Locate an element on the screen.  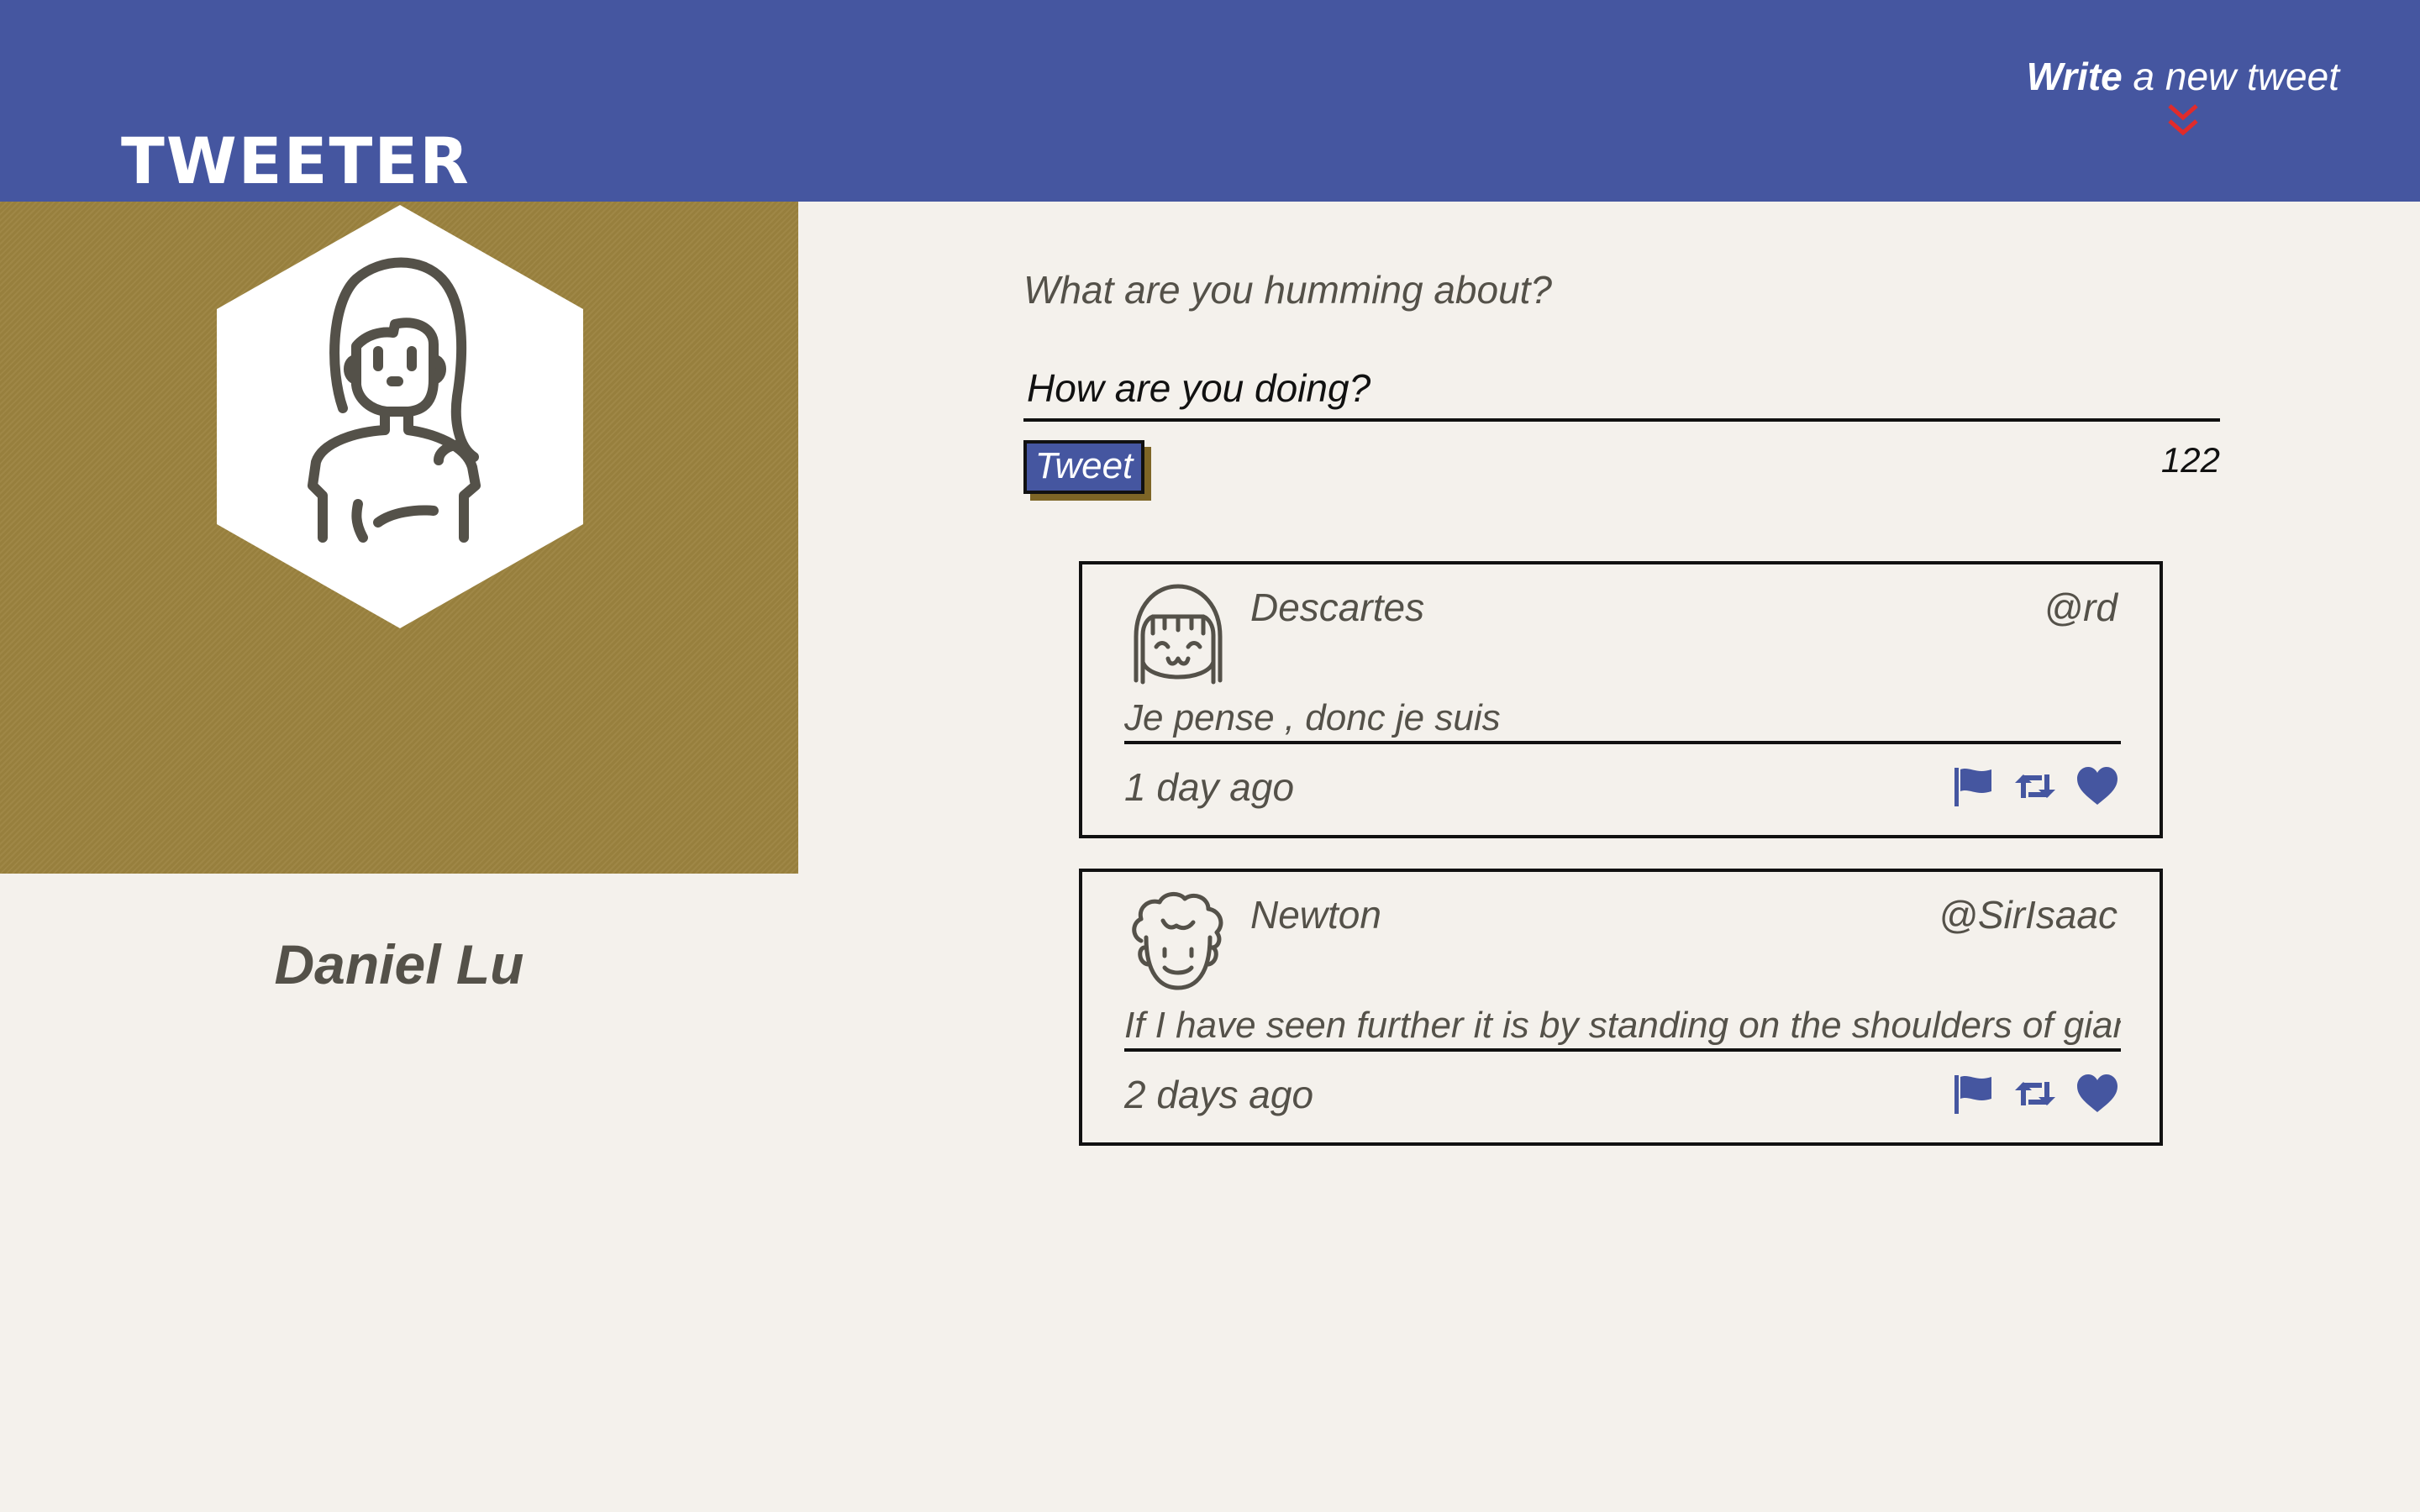
girl-avatar-icon is located at coordinates (1178, 634).